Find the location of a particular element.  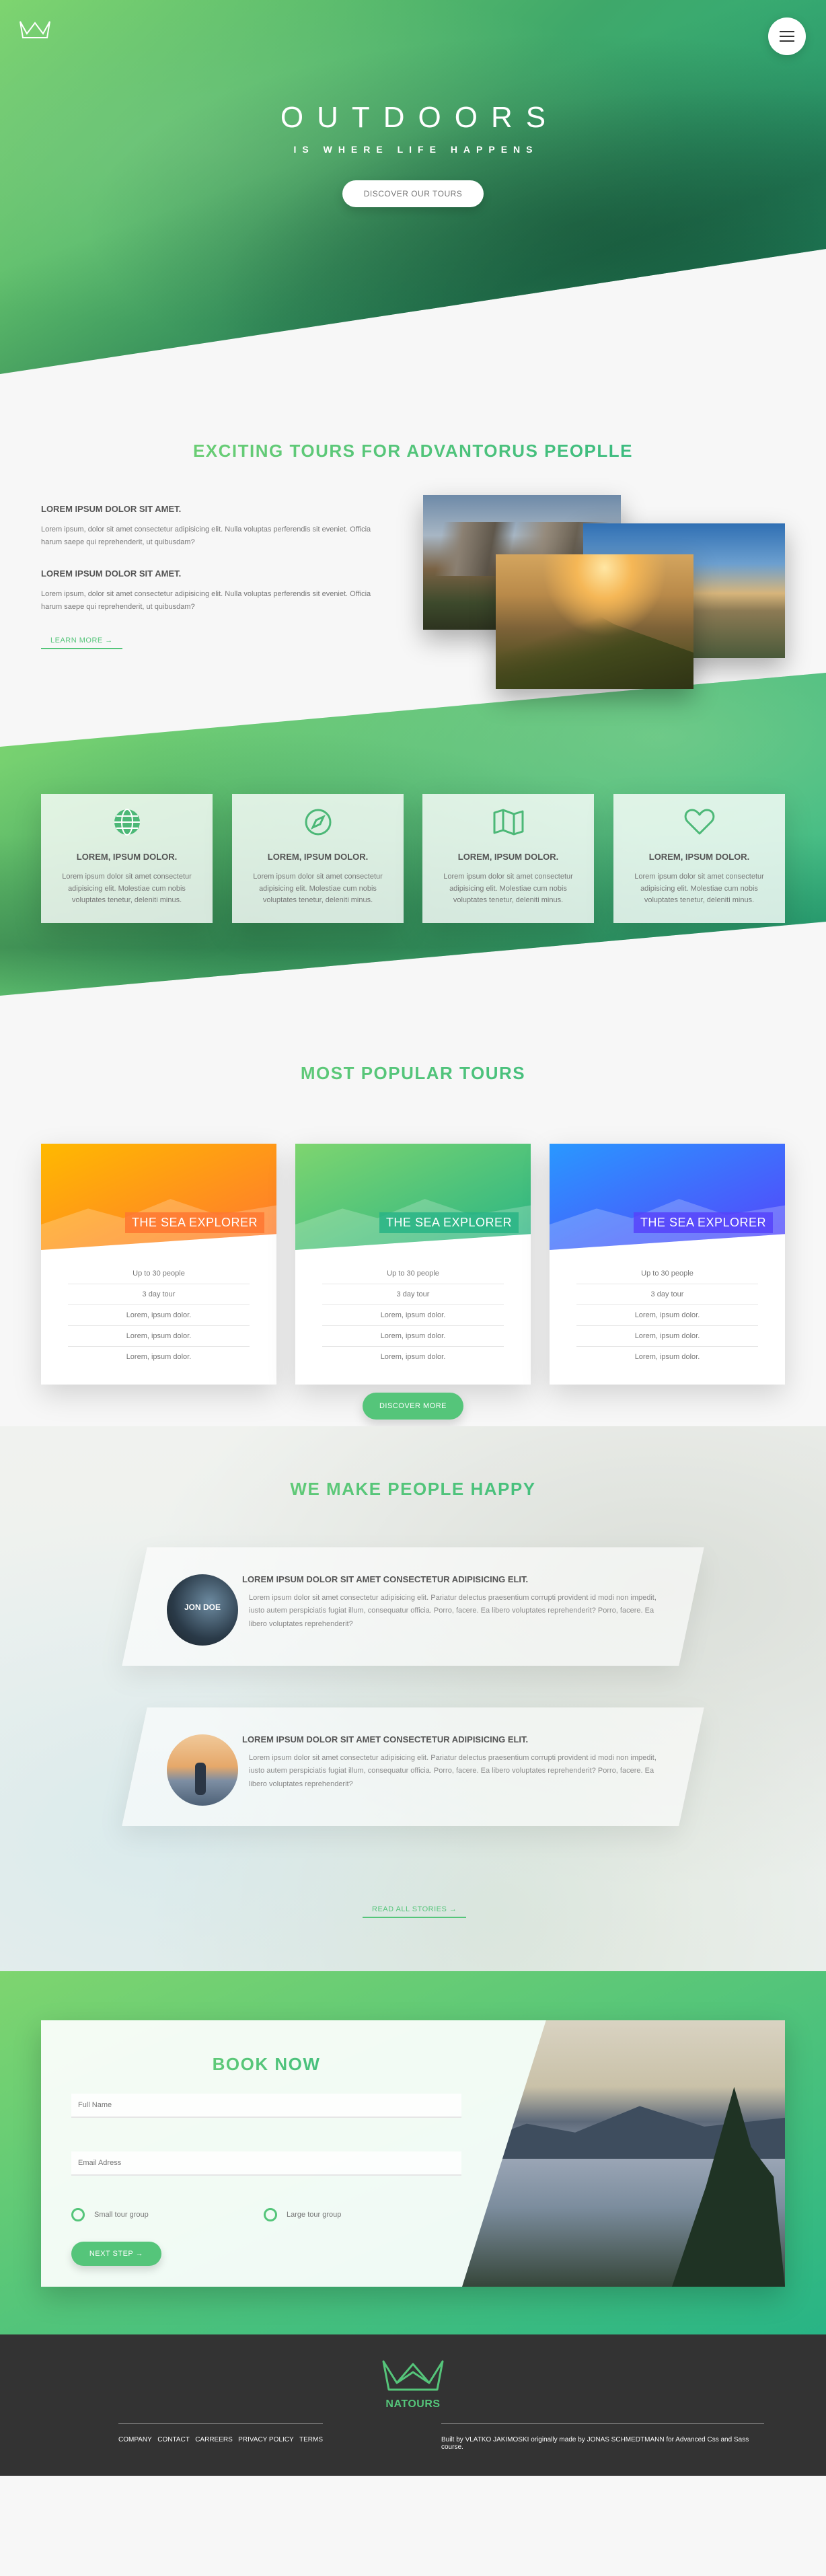

compass-icon is located at coordinates (318, 822).